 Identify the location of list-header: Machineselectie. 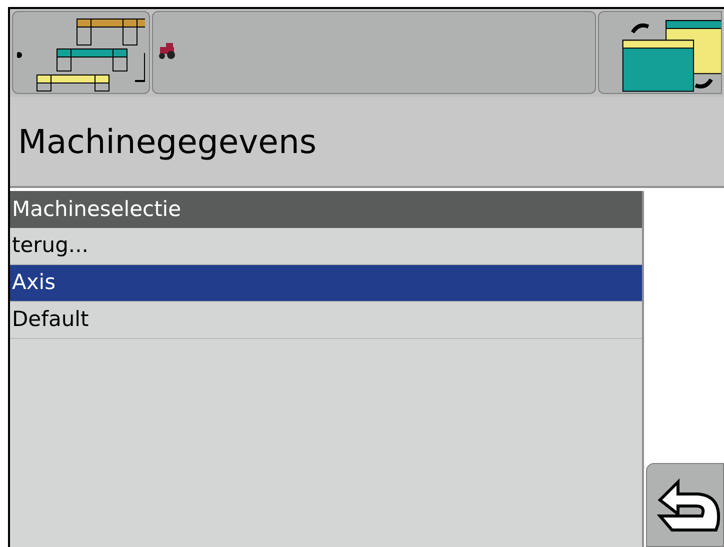
(326, 209).